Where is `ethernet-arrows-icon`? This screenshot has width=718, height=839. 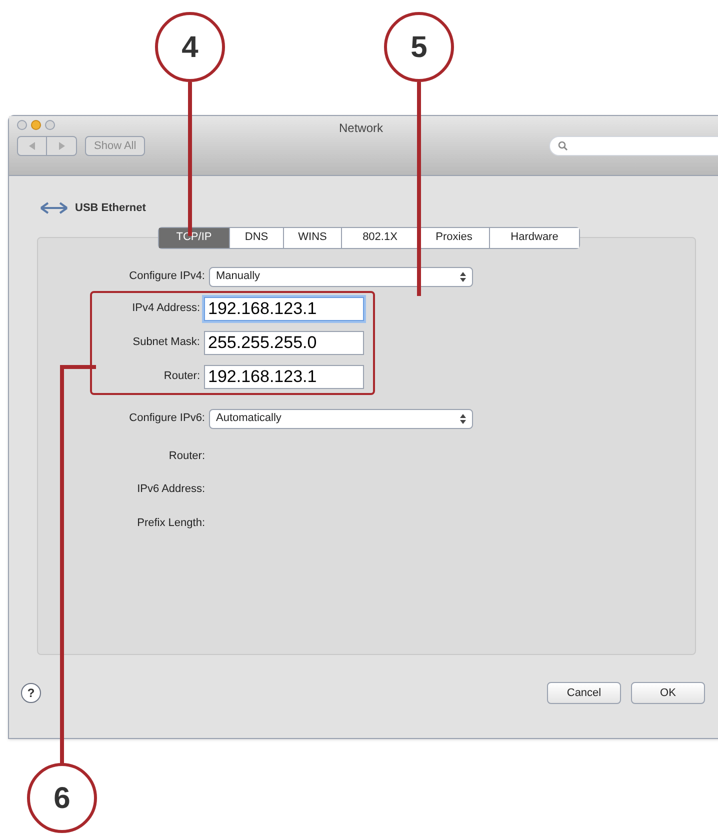
ethernet-arrows-icon is located at coordinates (54, 208).